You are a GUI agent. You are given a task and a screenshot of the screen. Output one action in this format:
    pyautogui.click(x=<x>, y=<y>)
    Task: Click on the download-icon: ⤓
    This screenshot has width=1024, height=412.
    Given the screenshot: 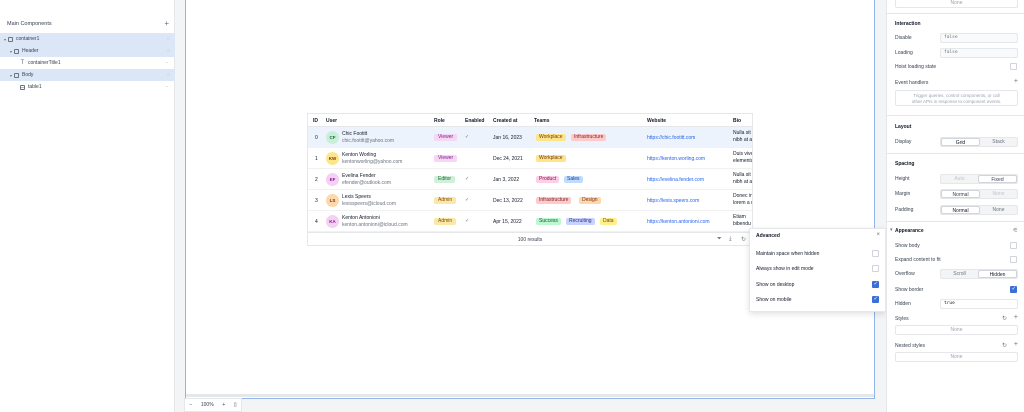 What is the action you would take?
    pyautogui.click(x=730, y=239)
    